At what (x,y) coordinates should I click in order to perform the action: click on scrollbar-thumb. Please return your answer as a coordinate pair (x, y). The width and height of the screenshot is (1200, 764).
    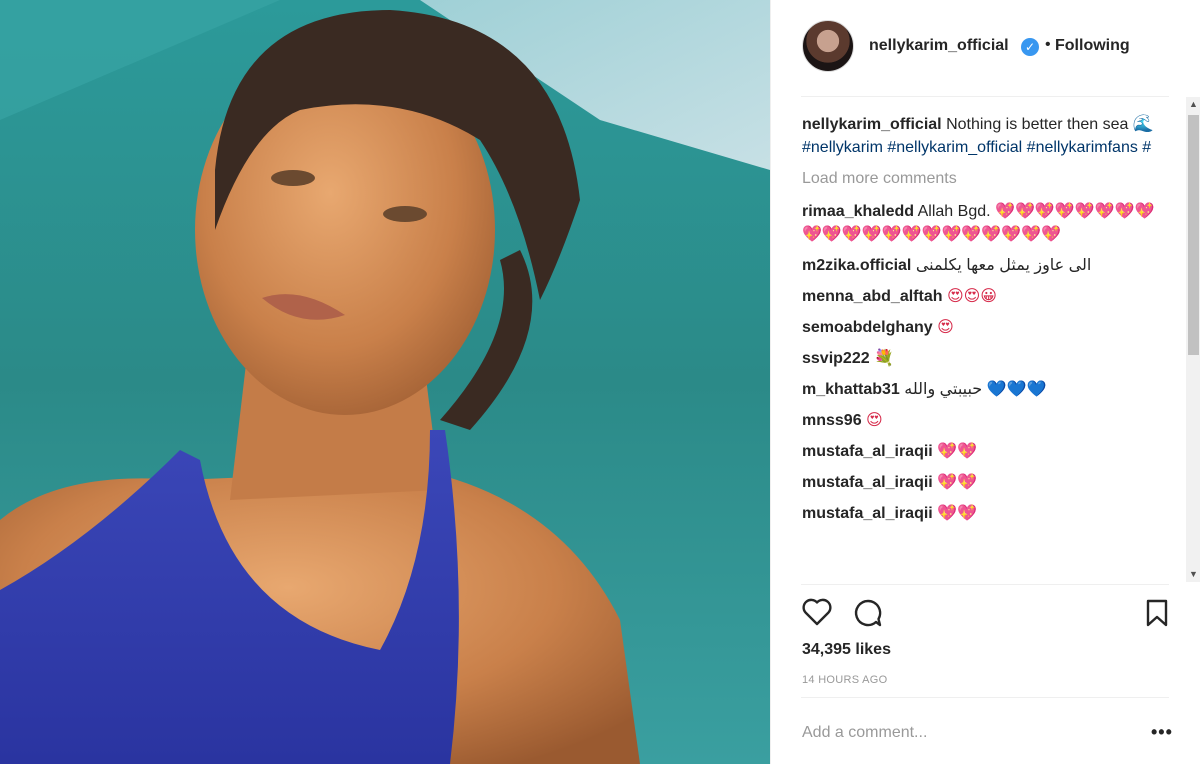
    Looking at the image, I should click on (1193, 235).